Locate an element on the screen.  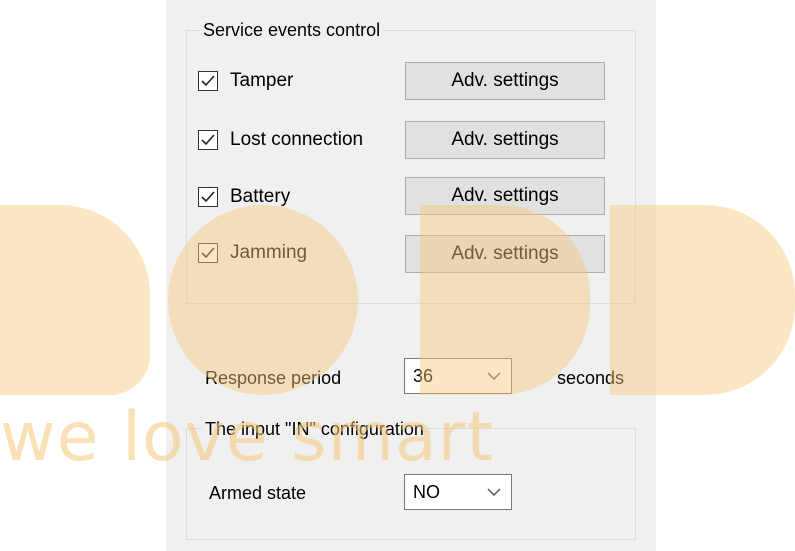
lost-connection-adv-settings-button: Adv. settings is located at coordinates (505, 140).